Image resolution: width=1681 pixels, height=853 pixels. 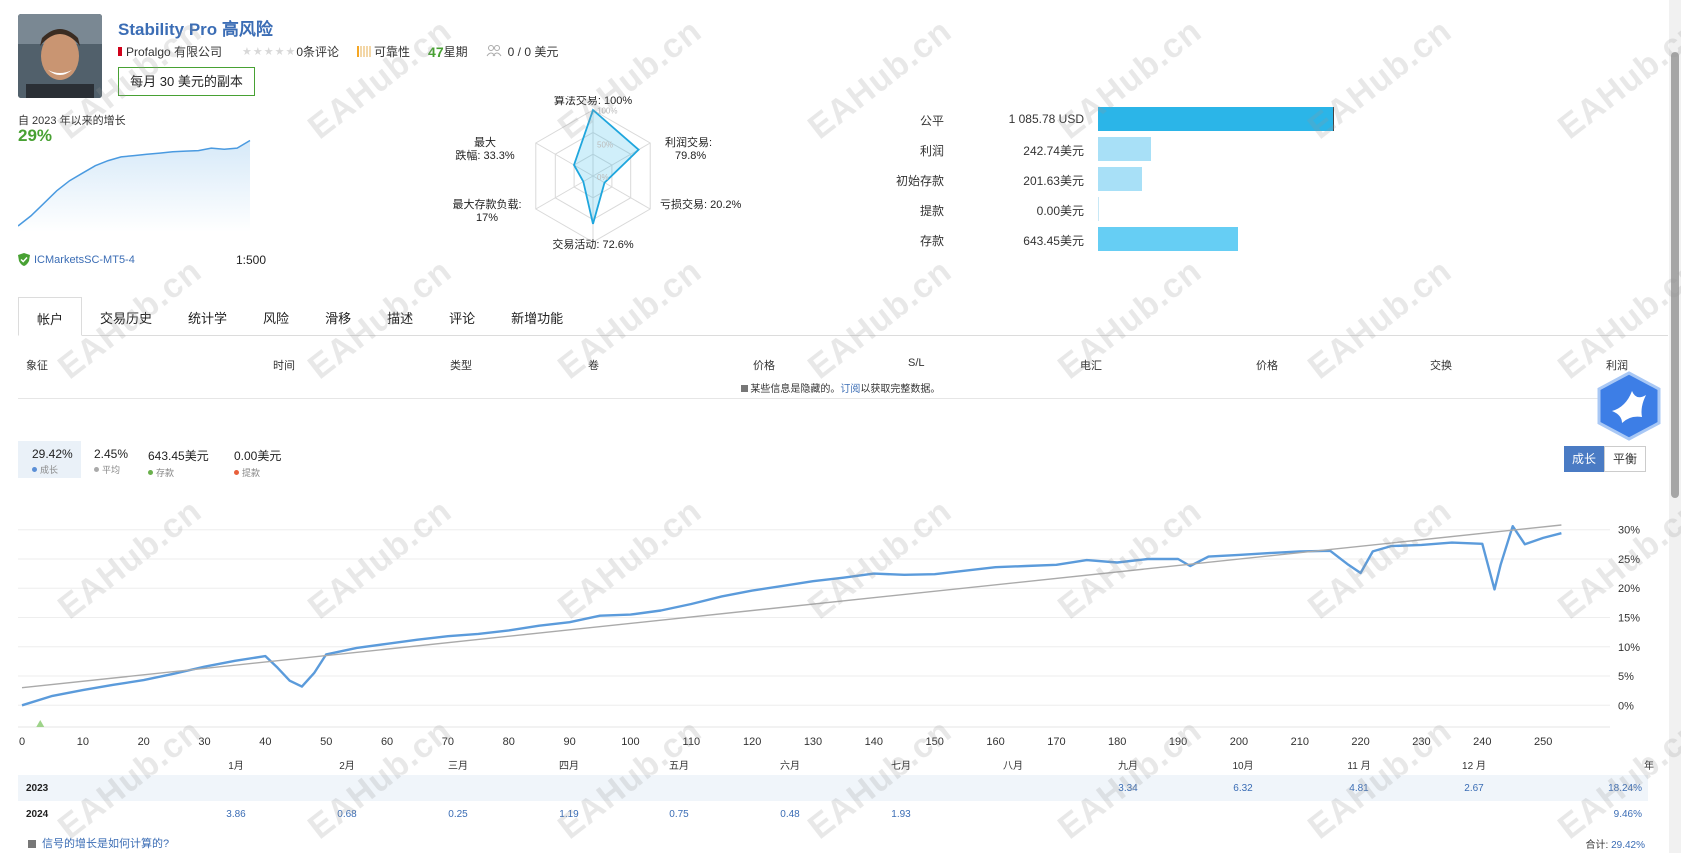 What do you see at coordinates (1285, 209) in the screenshot?
I see `balance-row: 提款 0.00美元` at bounding box center [1285, 209].